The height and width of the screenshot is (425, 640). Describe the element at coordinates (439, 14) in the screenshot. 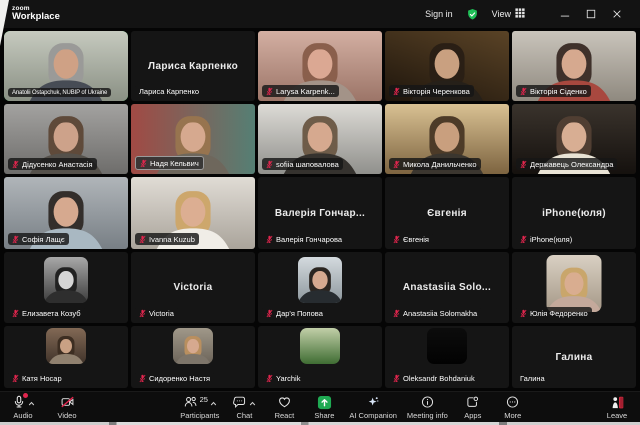

I see `sign-in-button: Sign in` at that location.